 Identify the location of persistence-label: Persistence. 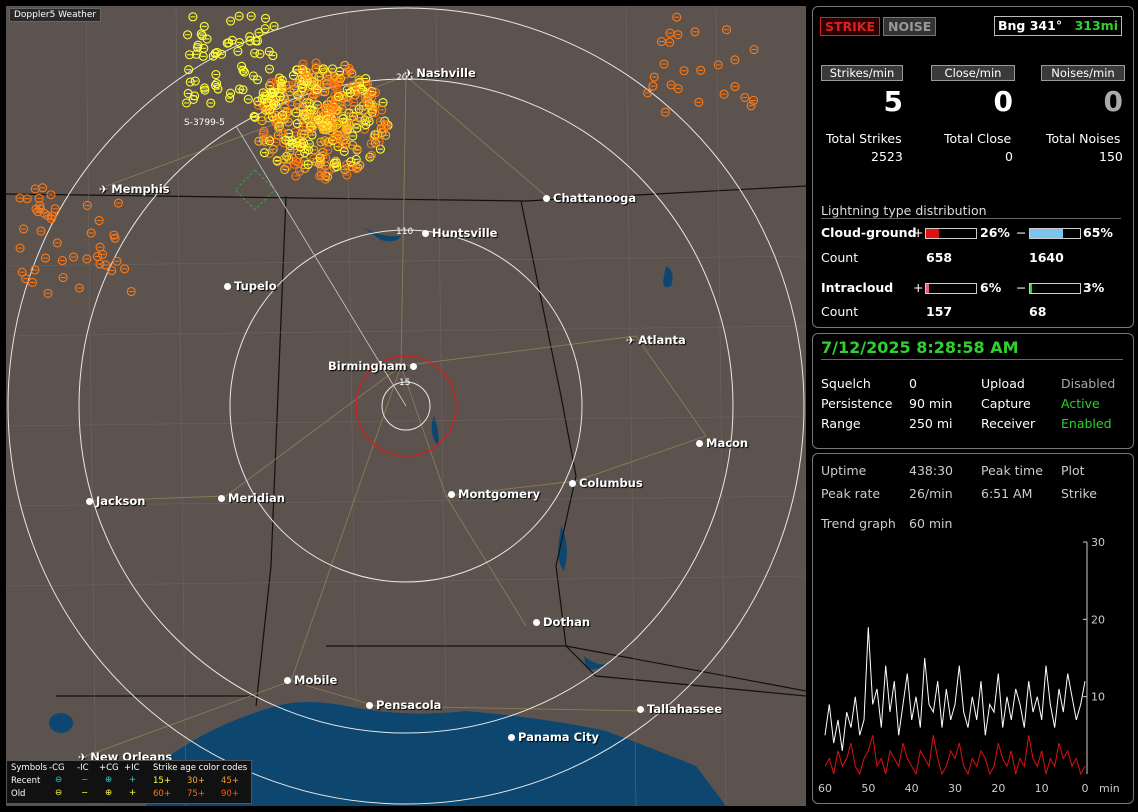
(857, 403).